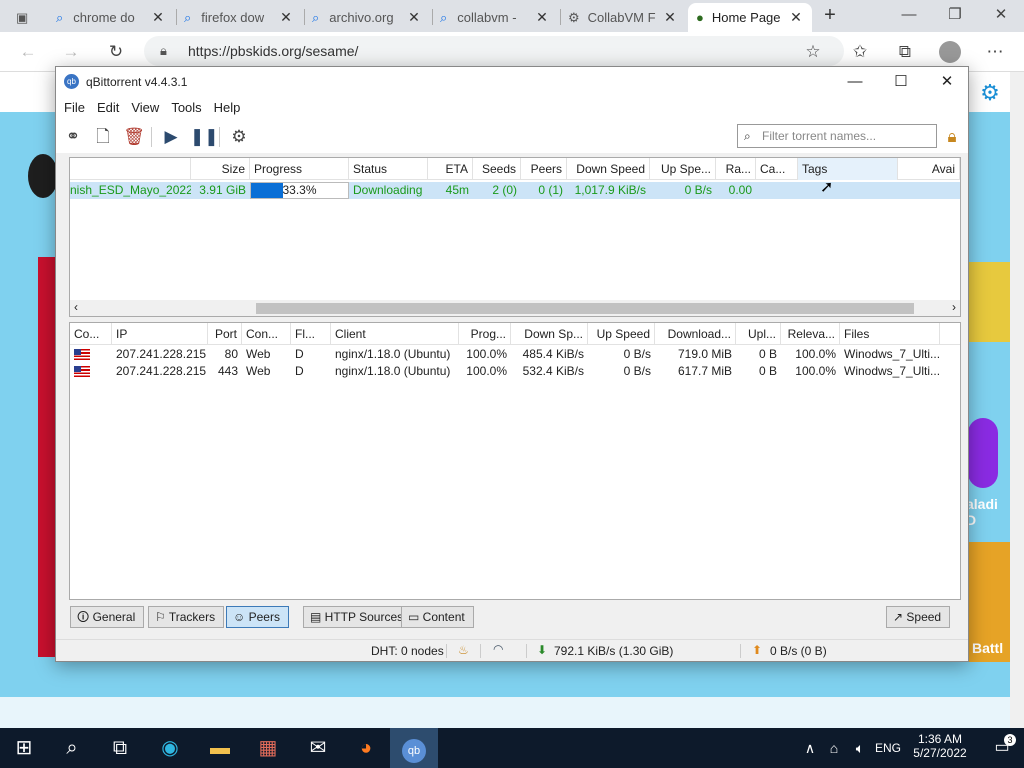 This screenshot has width=1024, height=768. What do you see at coordinates (901, 82) in the screenshot?
I see `maximize-icon: ☐` at bounding box center [901, 82].